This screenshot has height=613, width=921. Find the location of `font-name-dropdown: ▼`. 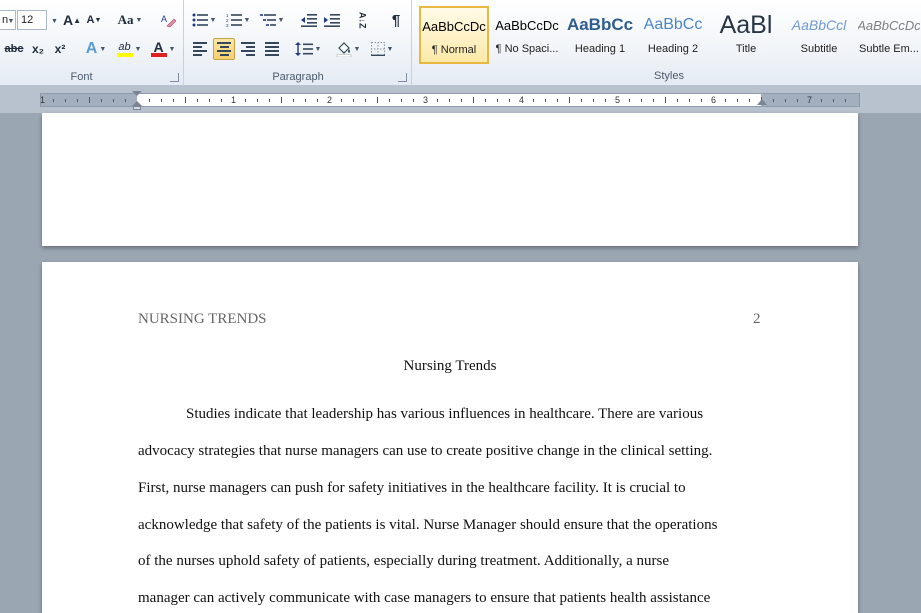

font-name-dropdown: ▼ is located at coordinates (10, 21).